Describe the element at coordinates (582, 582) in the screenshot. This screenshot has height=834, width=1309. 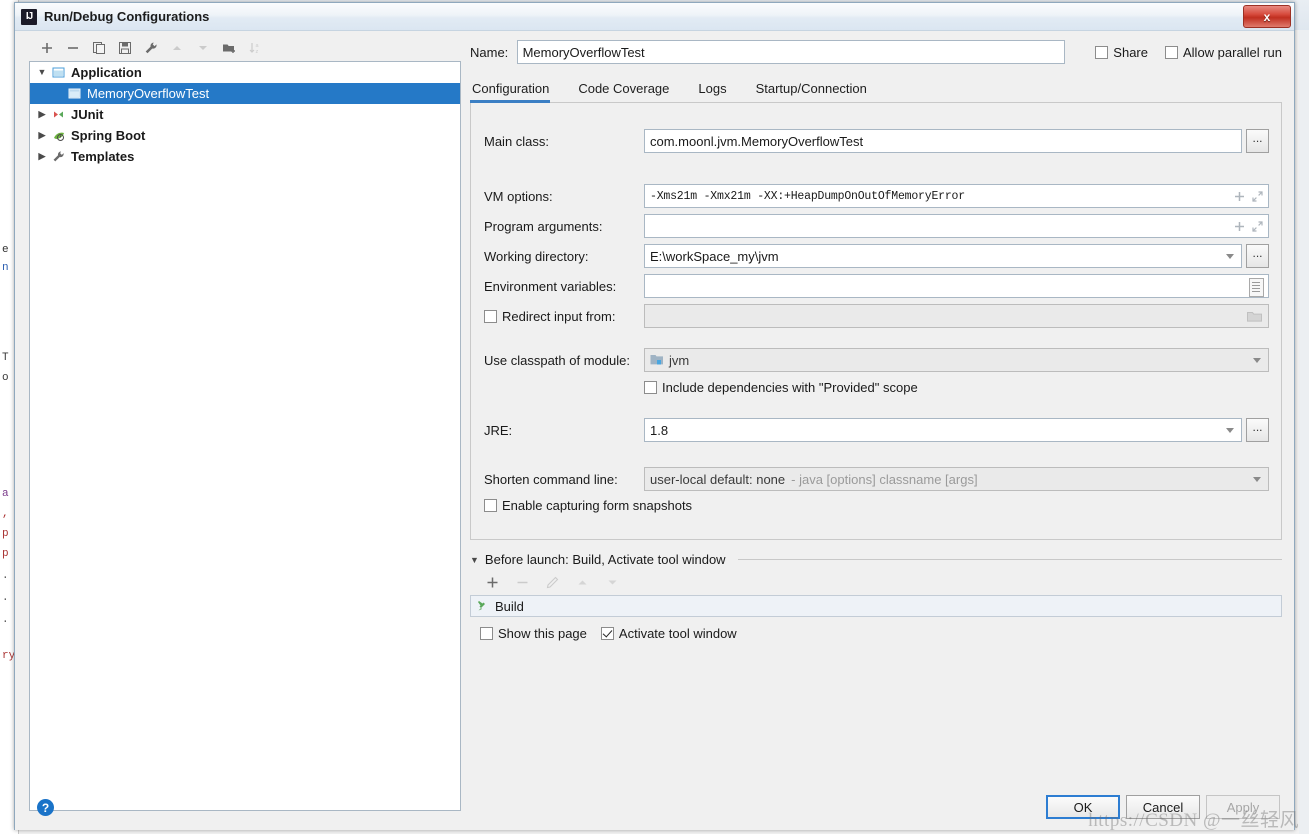
I see `before-launch-move-up-button` at that location.